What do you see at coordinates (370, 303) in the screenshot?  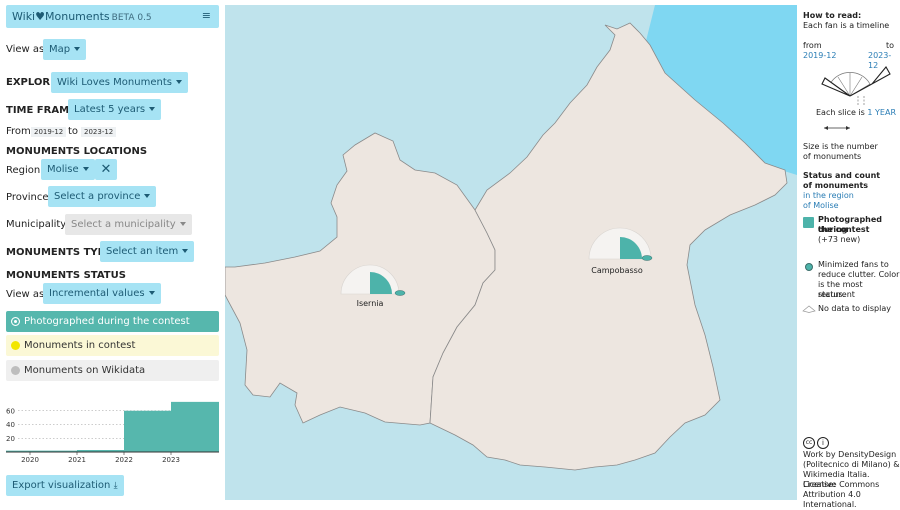 I see `place-label-isernia: Isernia` at bounding box center [370, 303].